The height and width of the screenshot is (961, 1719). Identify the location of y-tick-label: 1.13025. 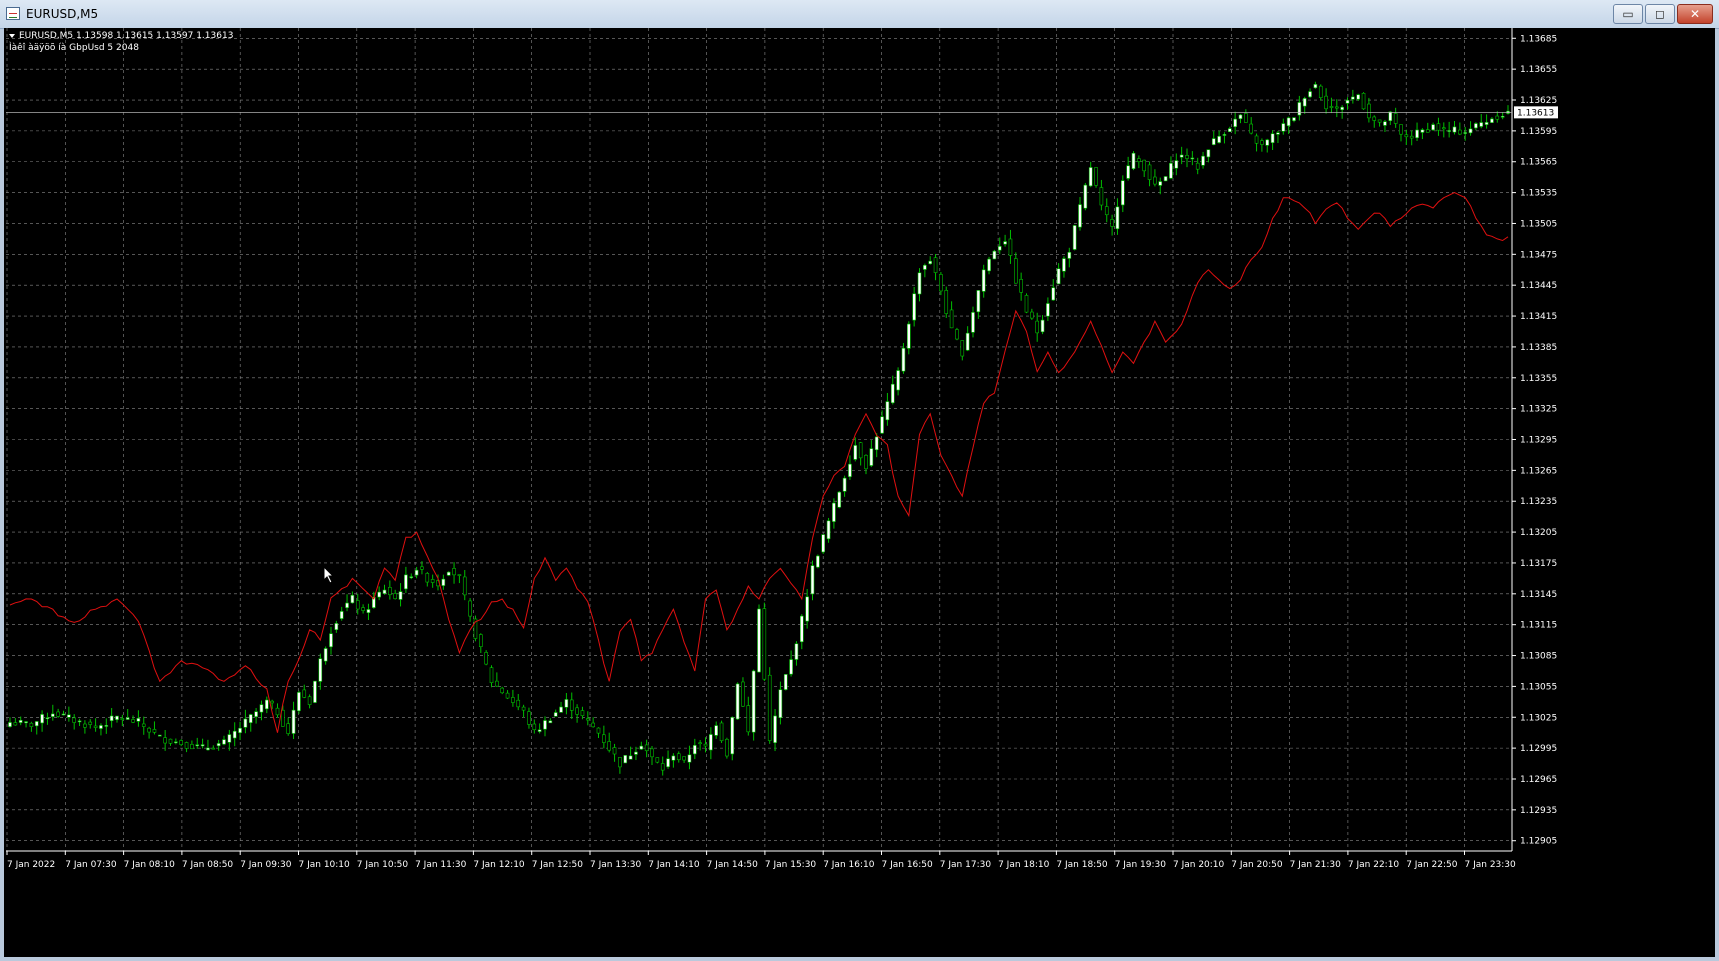
(1538, 718).